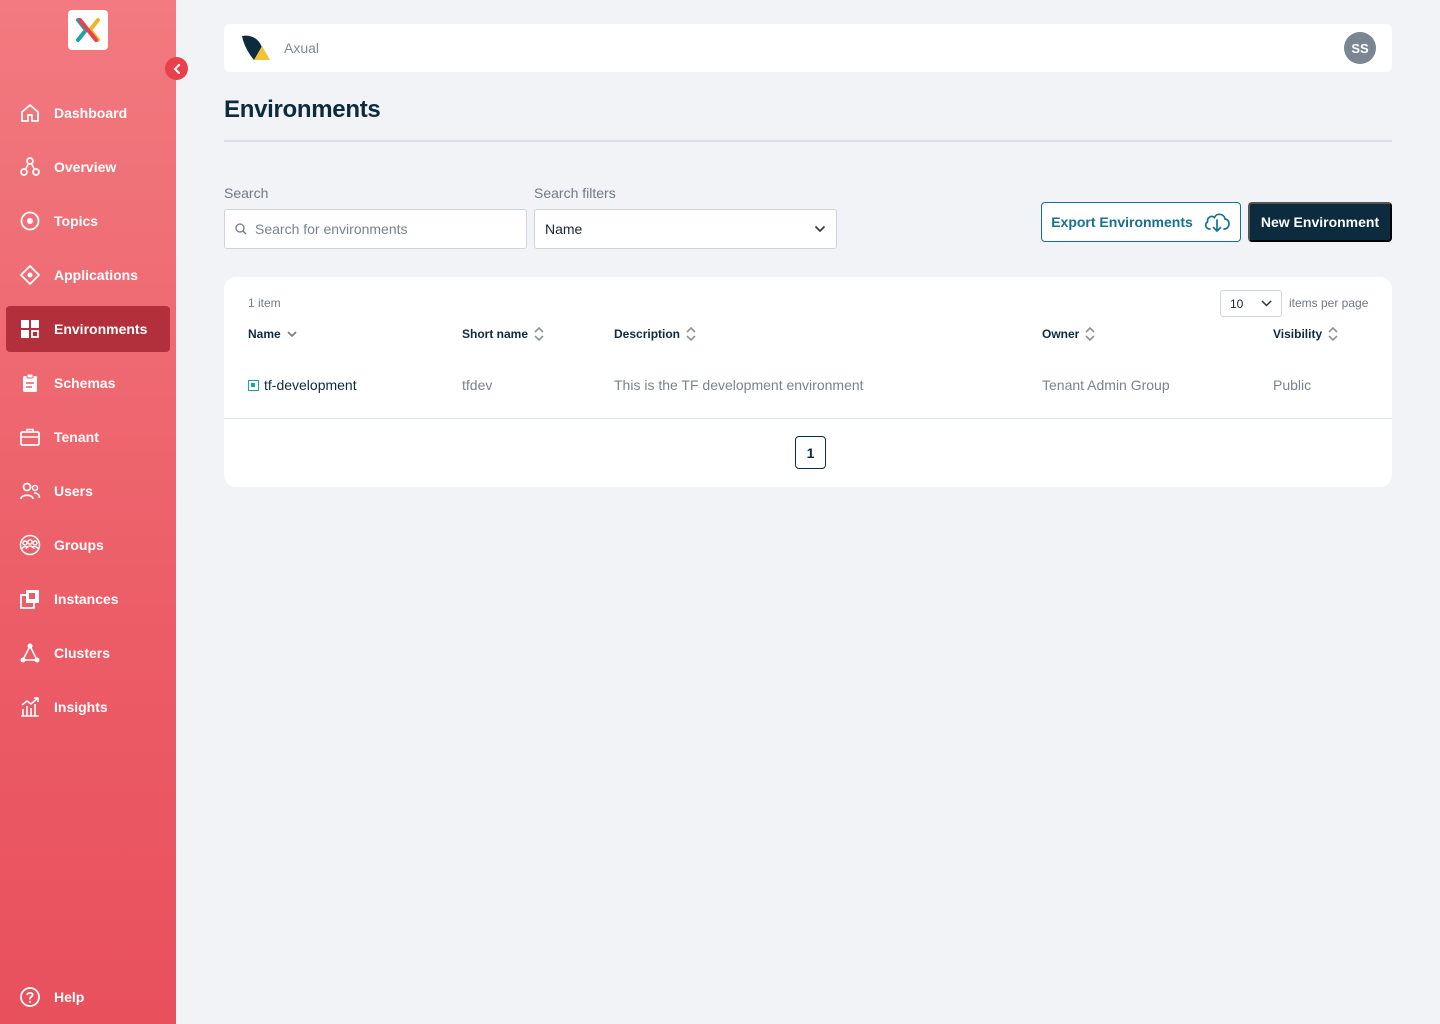 This screenshot has height=1024, width=1440. I want to click on environment-short-name: tfdev, so click(477, 385).